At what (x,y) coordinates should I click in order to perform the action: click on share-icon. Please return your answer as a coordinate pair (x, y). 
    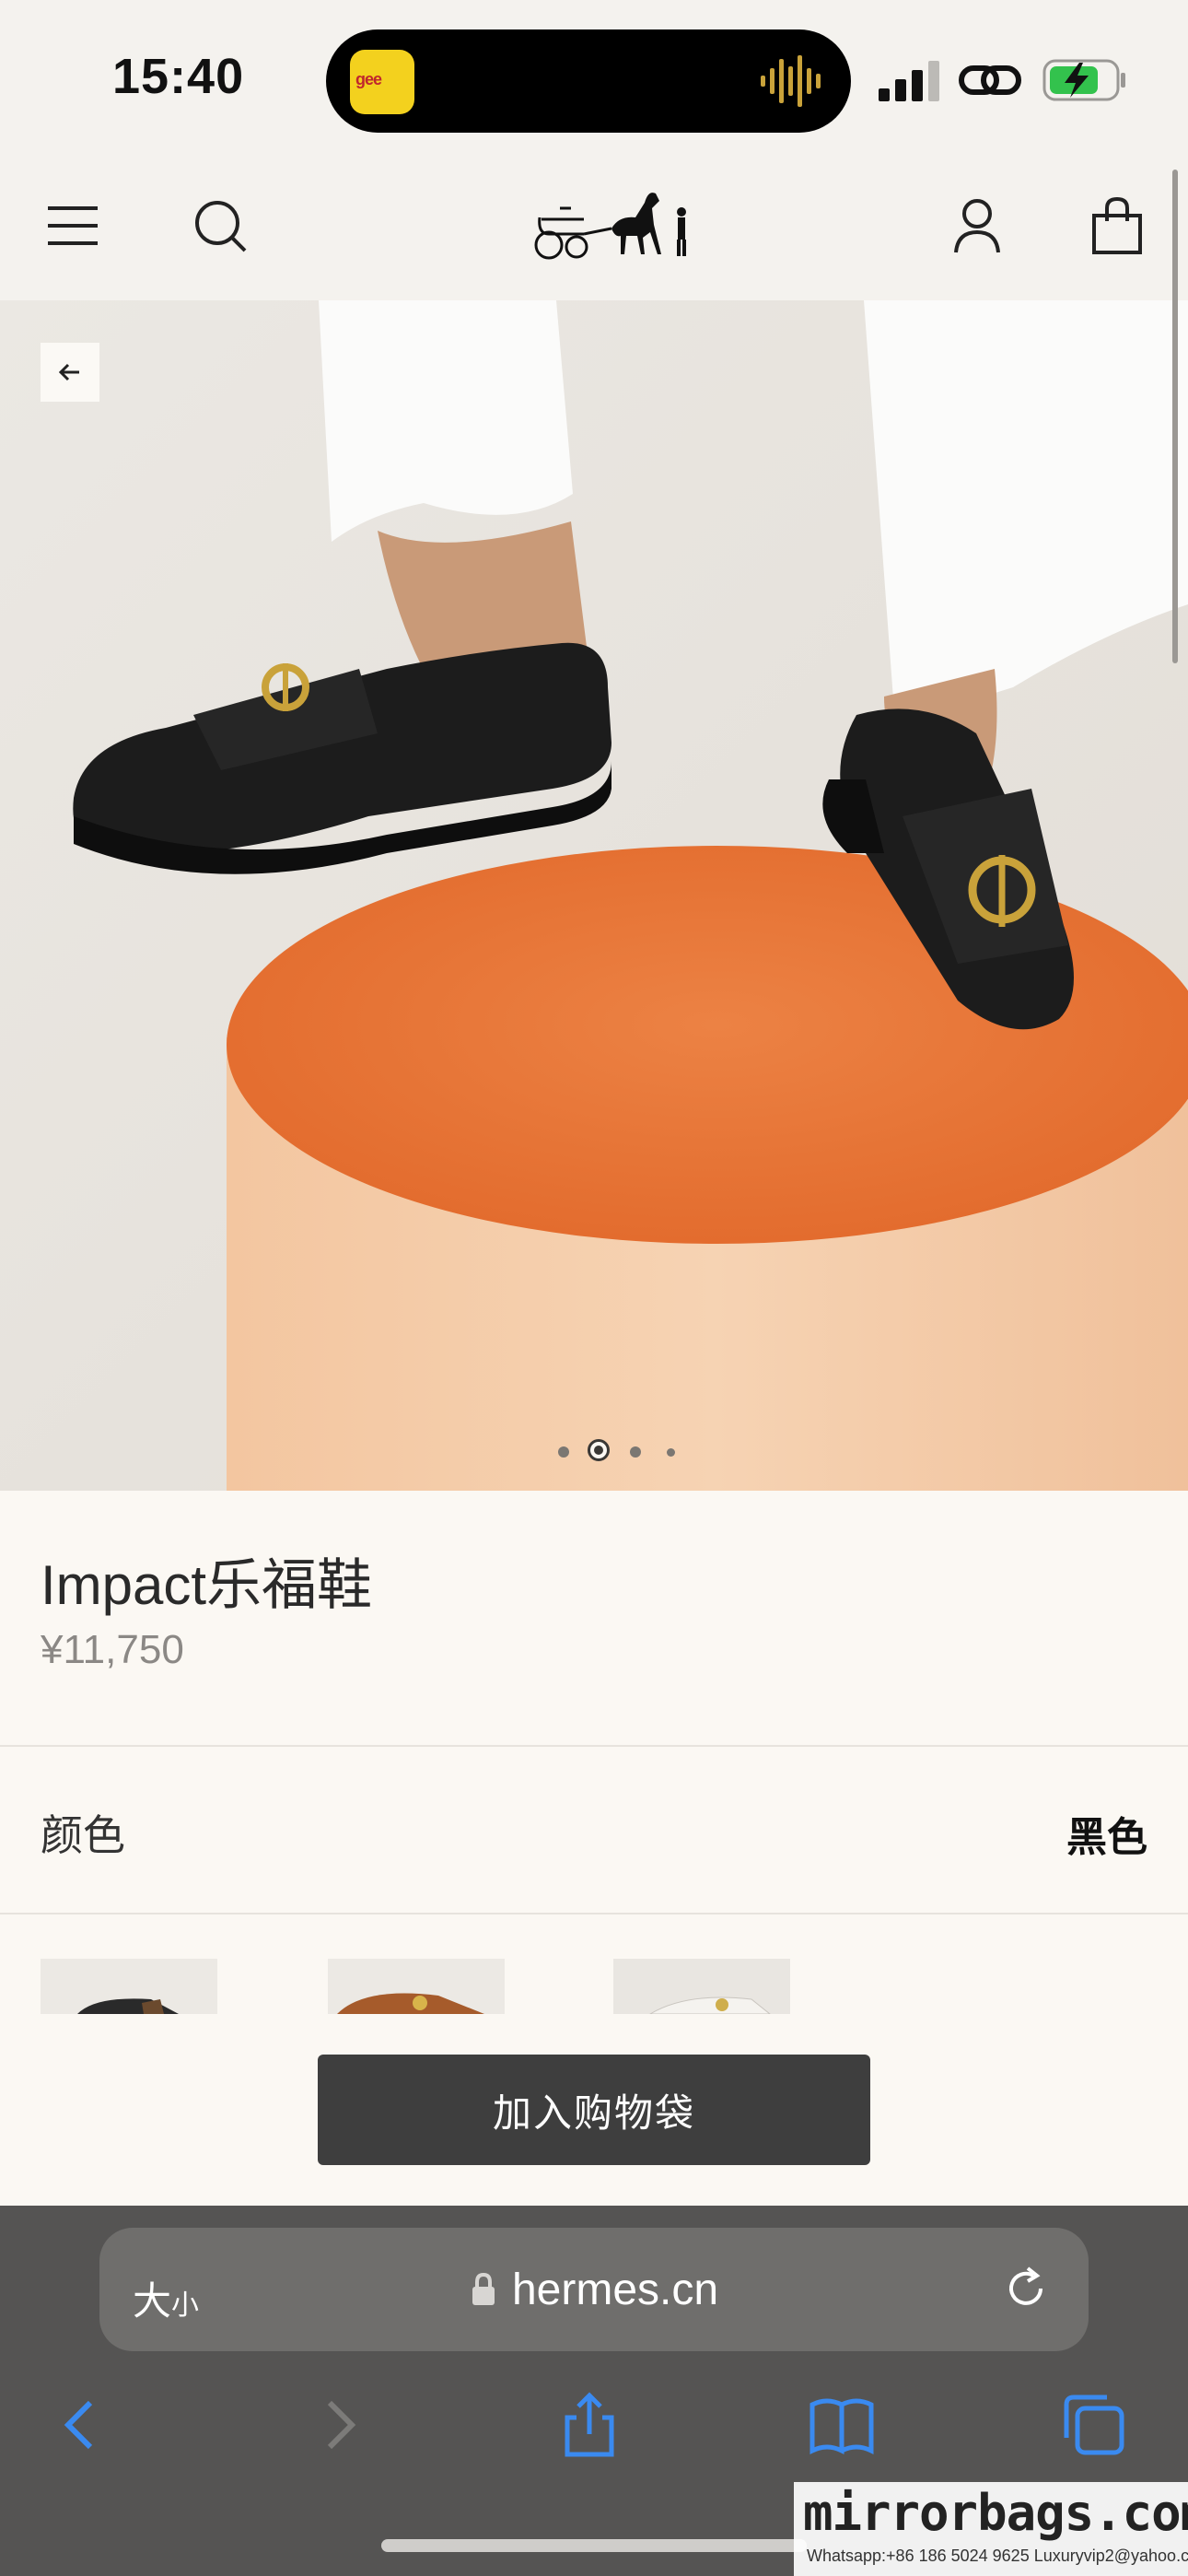
    Looking at the image, I should click on (589, 2425).